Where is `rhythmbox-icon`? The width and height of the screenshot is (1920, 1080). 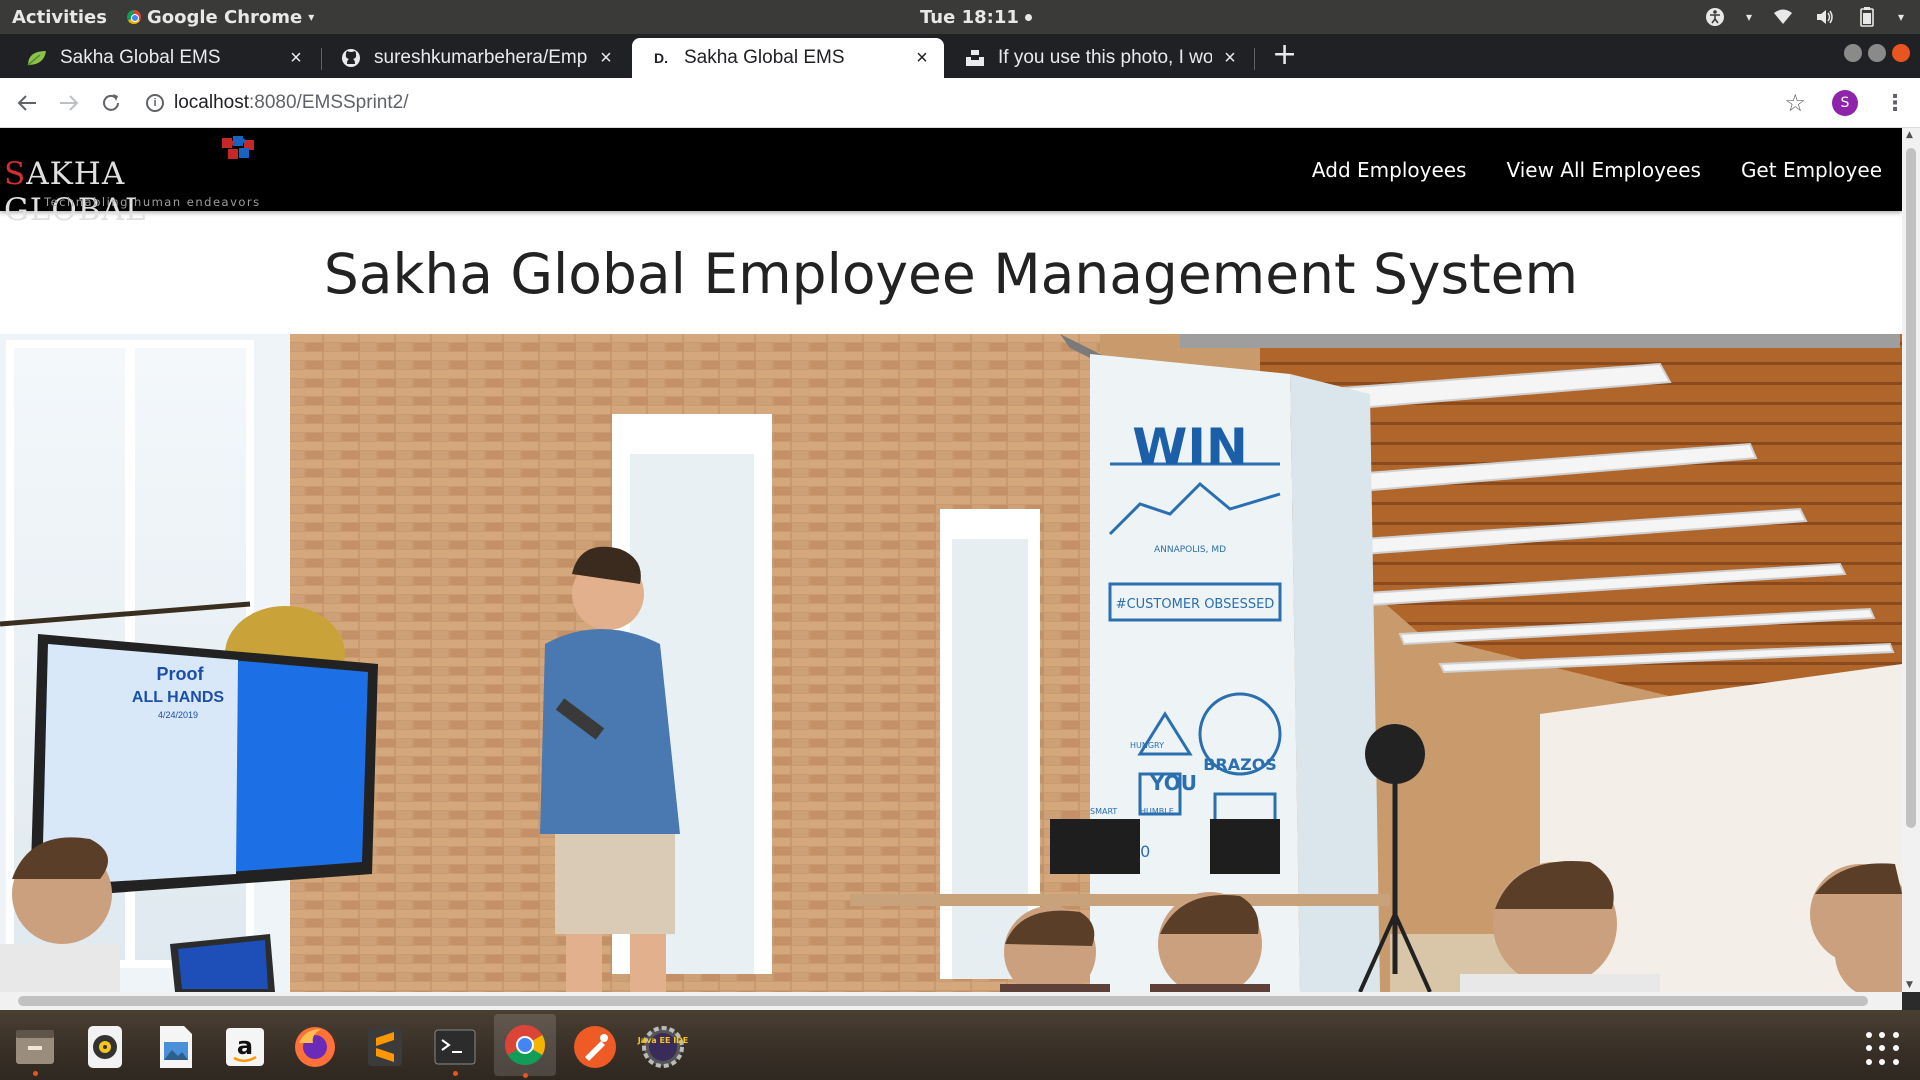
rhythmbox-icon is located at coordinates (105, 1047).